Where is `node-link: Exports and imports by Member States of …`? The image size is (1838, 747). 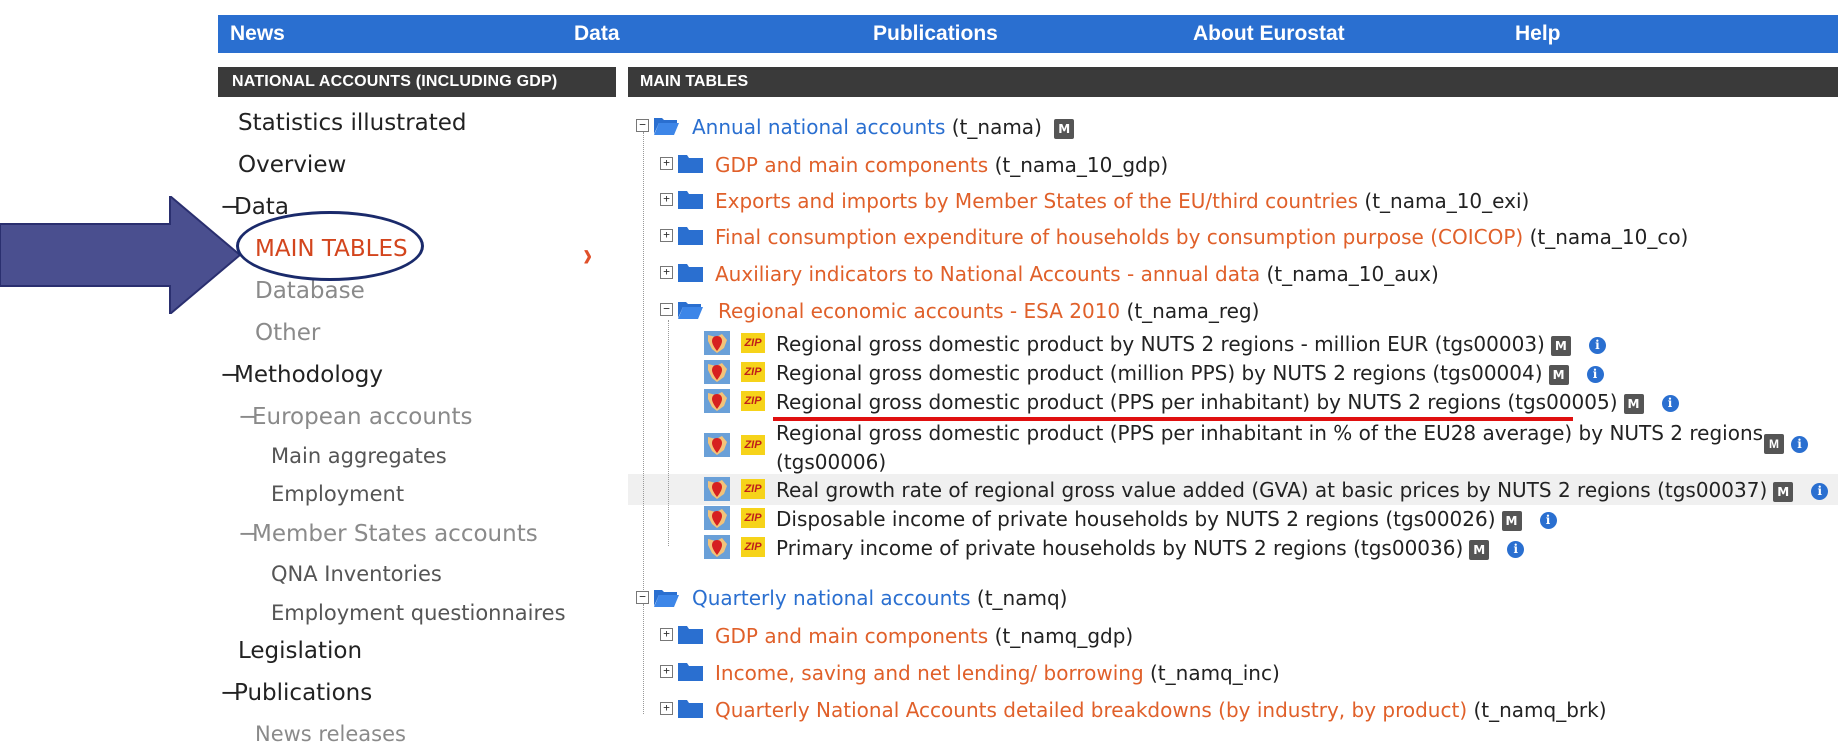
node-link: Exports and imports by Member States of … is located at coordinates (1036, 201).